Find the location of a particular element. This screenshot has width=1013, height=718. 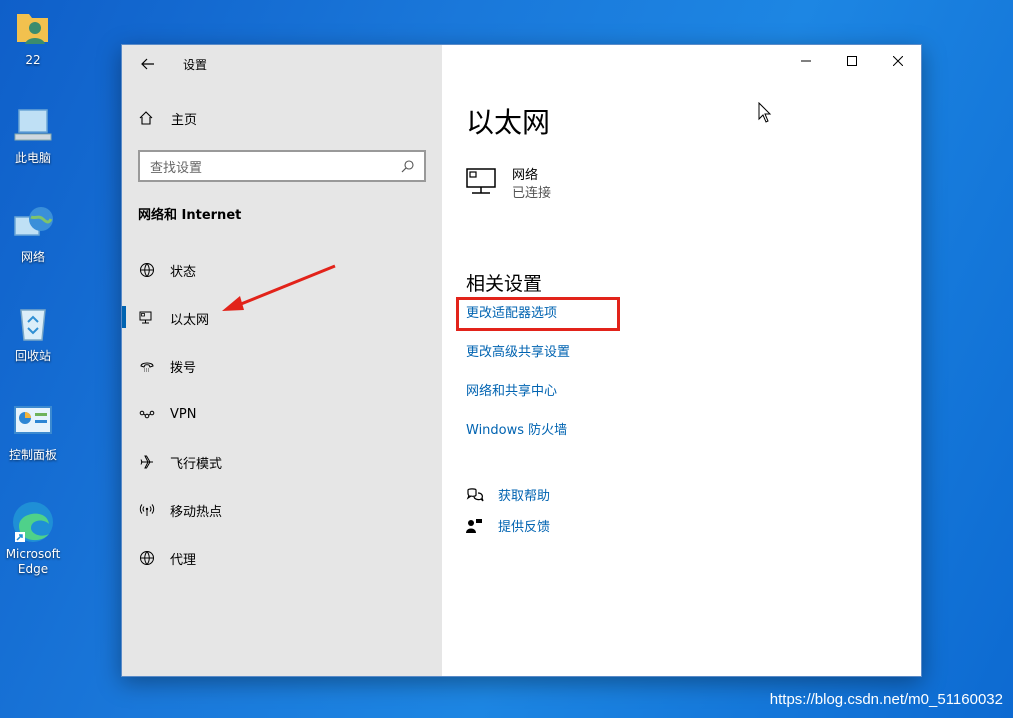

network-connection-status: 已连接 is located at coordinates (532, 193).